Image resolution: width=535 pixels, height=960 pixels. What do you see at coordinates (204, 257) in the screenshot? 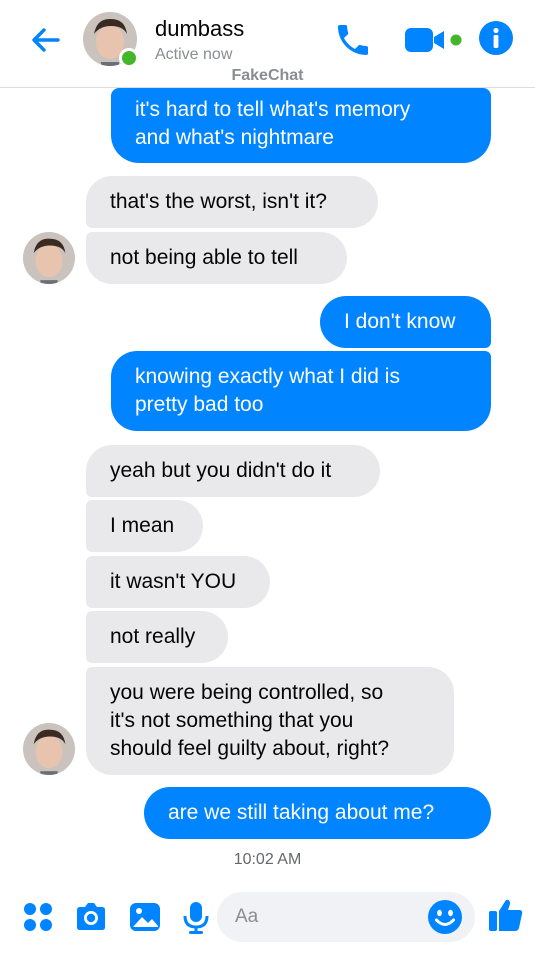
I see `message-text-line: not being able to tell` at bounding box center [204, 257].